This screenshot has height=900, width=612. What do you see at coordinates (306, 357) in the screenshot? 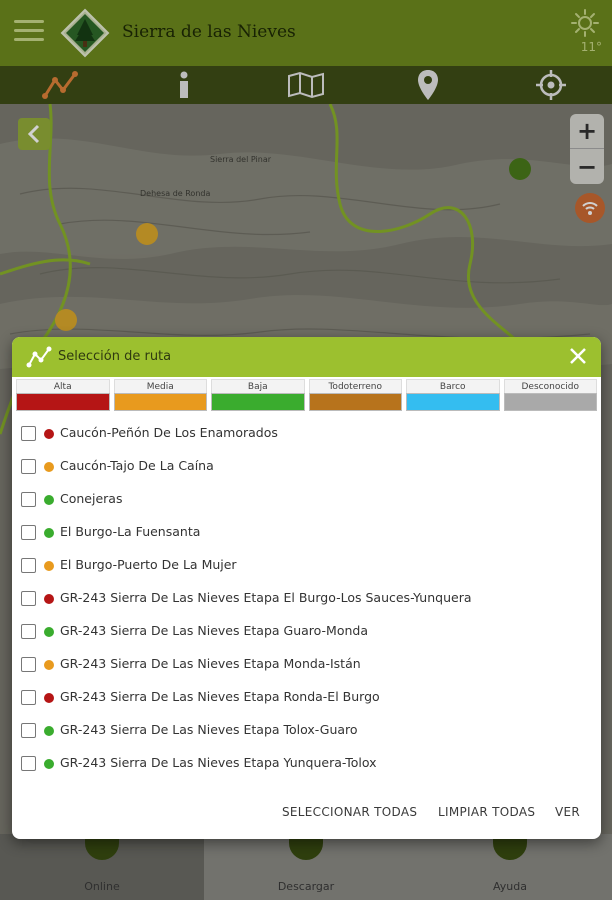
I see `dialog-header: Selección de ruta` at bounding box center [306, 357].